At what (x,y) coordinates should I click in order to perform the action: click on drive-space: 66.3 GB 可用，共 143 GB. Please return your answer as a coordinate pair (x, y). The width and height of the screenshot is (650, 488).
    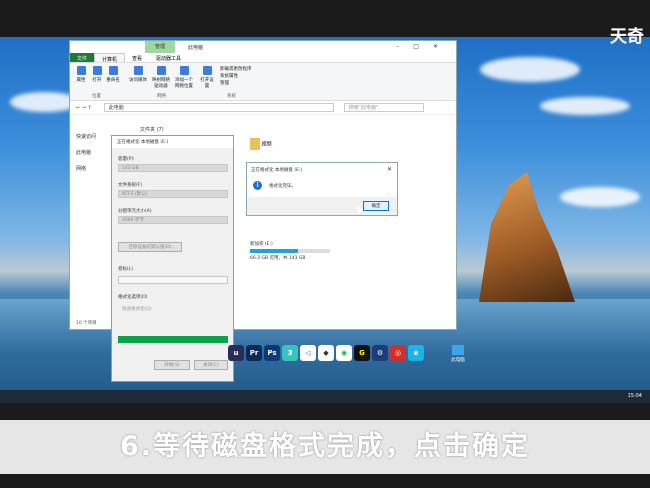
    Looking at the image, I should click on (278, 258).